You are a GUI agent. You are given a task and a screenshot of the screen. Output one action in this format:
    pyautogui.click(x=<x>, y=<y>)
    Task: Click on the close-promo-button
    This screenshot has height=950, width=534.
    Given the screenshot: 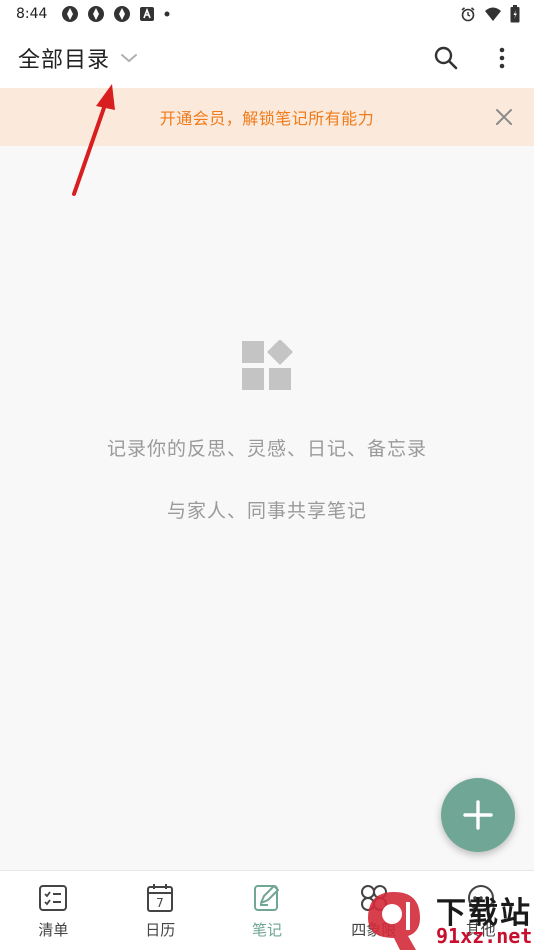 What is the action you would take?
    pyautogui.click(x=504, y=117)
    